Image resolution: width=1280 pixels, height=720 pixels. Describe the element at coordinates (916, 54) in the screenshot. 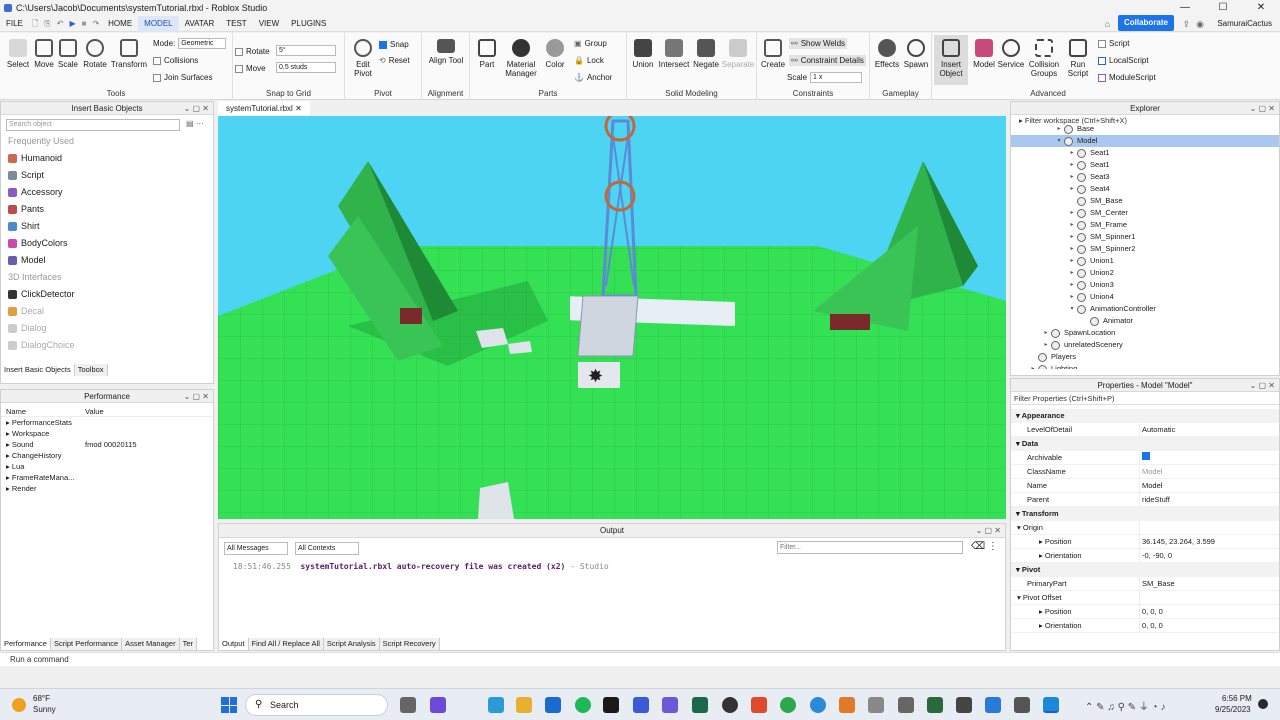

I see `spawn-tool: Spawn` at that location.